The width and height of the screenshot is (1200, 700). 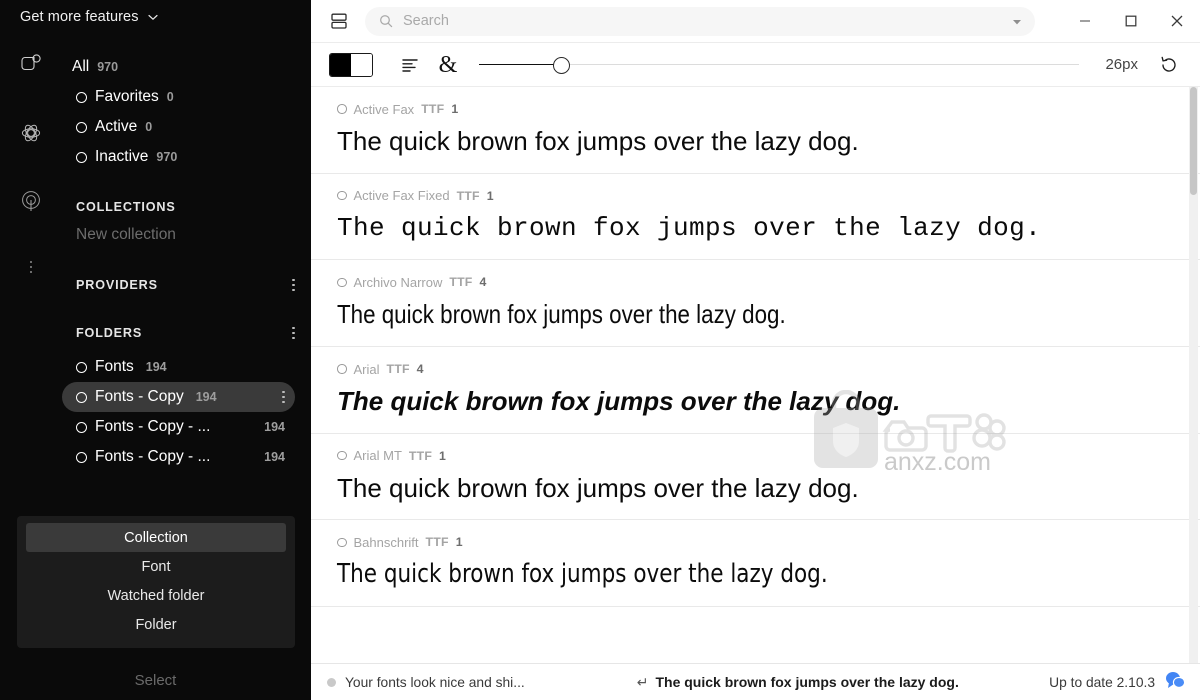 What do you see at coordinates (81, 66) in the screenshot?
I see `sidebar-item-label: All` at bounding box center [81, 66].